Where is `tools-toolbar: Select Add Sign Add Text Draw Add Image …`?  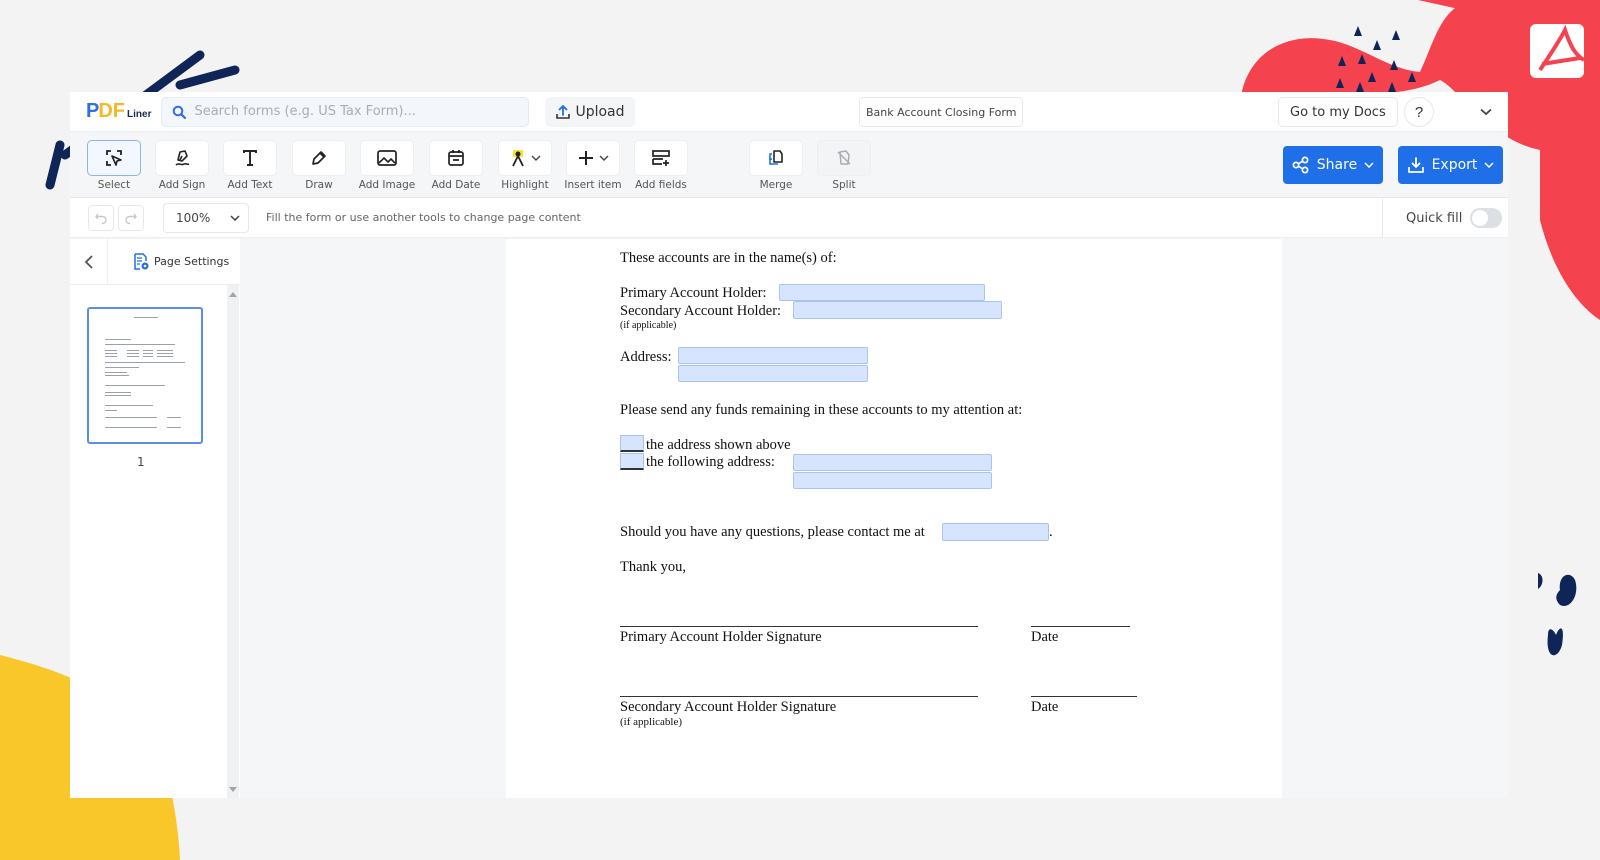
tools-toolbar: Select Add Sign Add Text Draw Add Image … is located at coordinates (789, 165).